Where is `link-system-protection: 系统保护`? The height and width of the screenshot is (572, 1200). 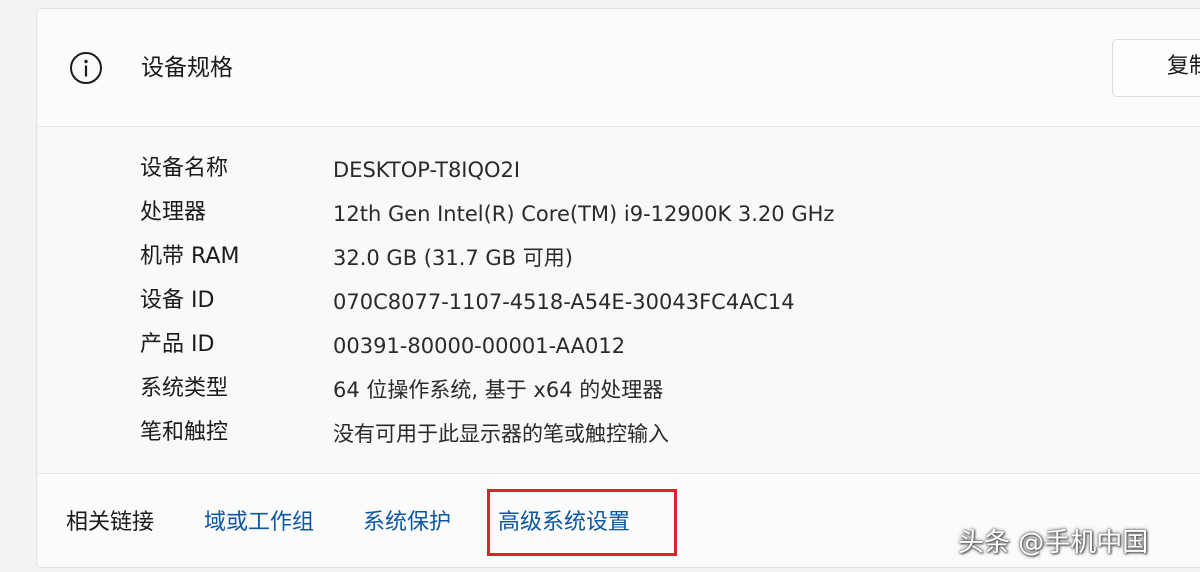
link-system-protection: 系统保护 is located at coordinates (407, 523).